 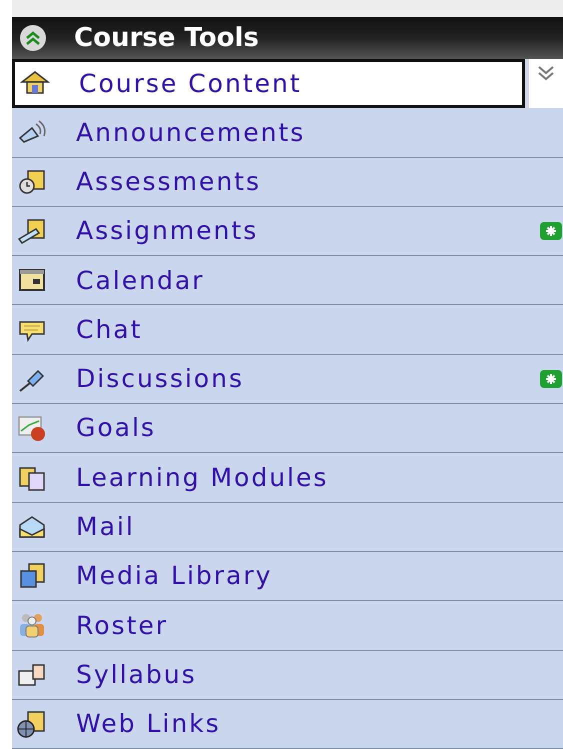 What do you see at coordinates (287, 330) in the screenshot?
I see `tool-item: Chat` at bounding box center [287, 330].